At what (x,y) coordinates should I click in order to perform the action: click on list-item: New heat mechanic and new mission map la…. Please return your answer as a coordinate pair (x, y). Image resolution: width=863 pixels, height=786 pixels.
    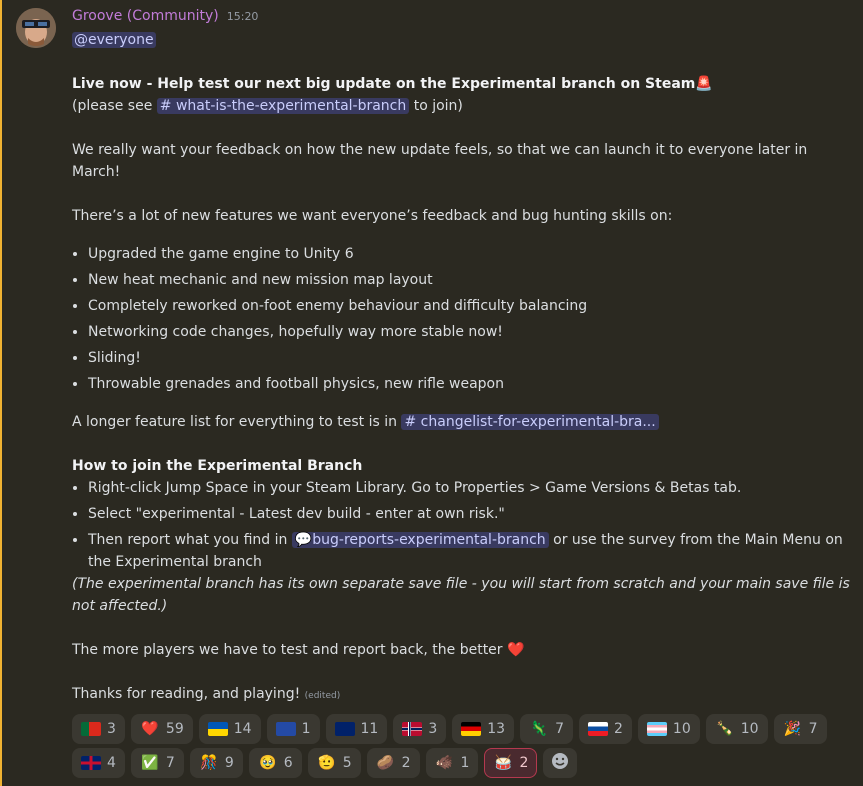
    Looking at the image, I should click on (470, 280).